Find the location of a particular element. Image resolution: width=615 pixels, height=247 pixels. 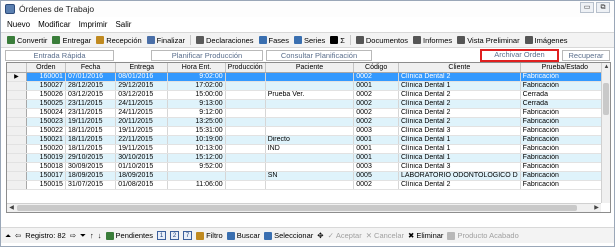

column-header: Orden is located at coordinates (46, 68).